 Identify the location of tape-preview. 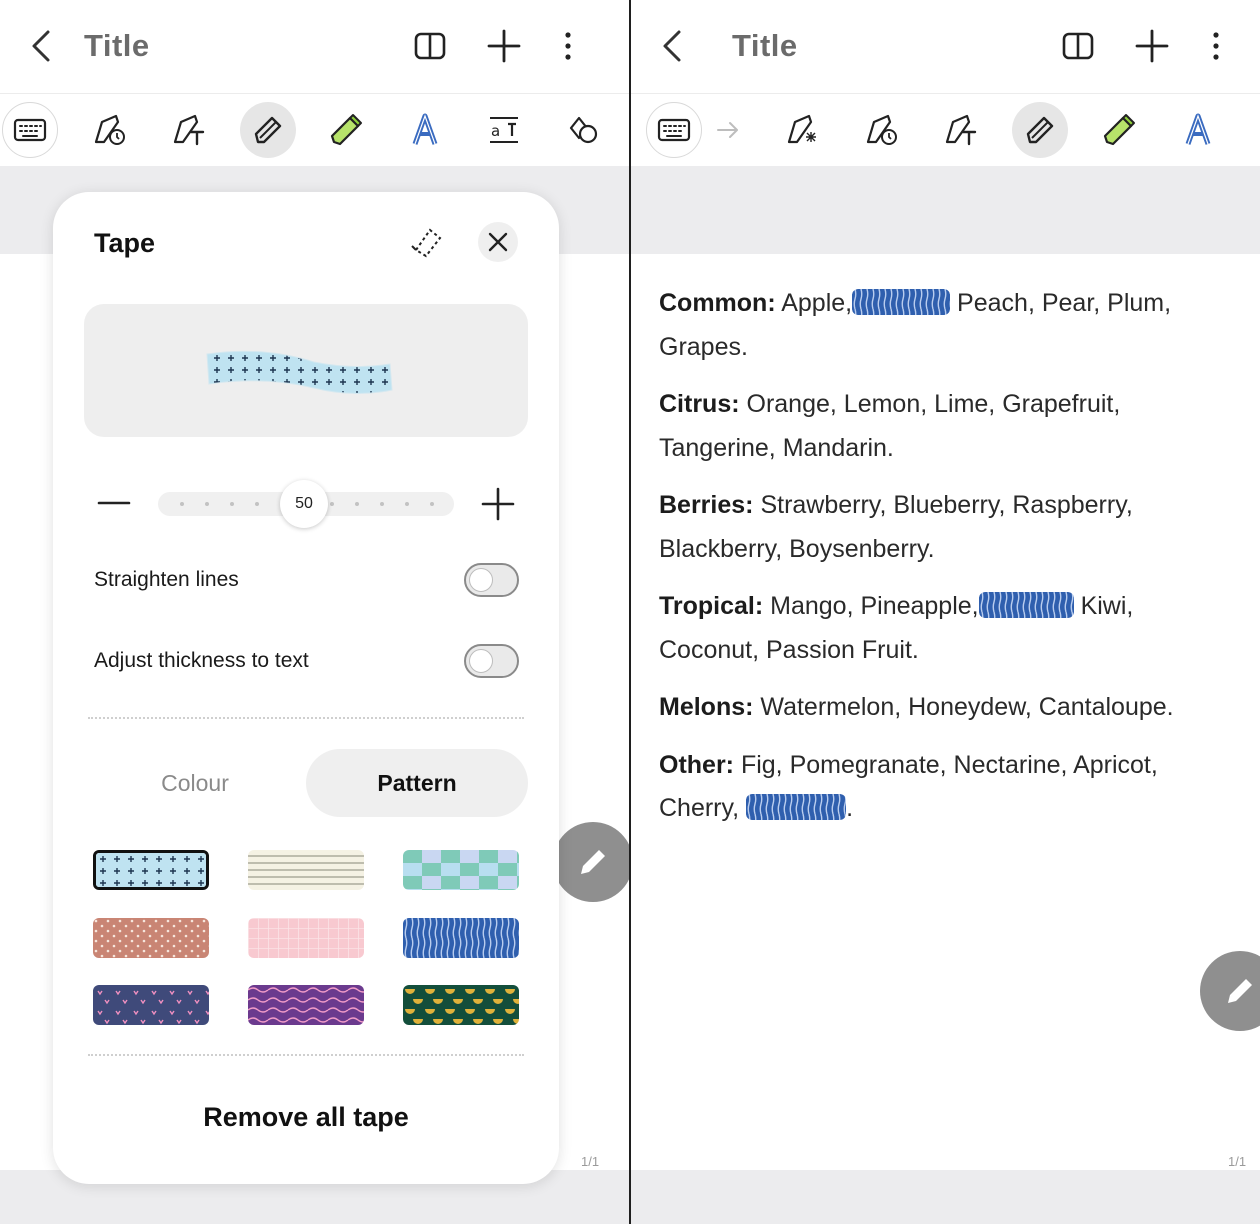
(306, 370).